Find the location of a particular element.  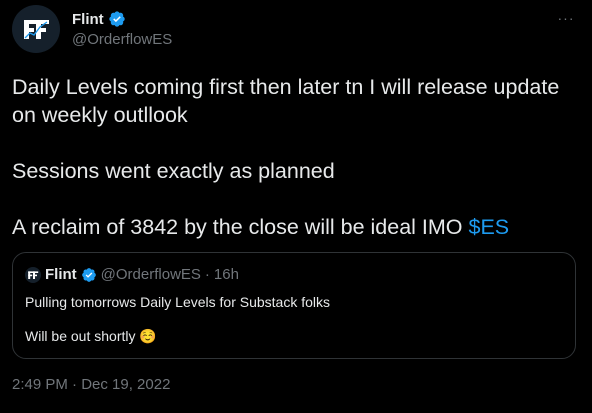

tweet-timestamp: 2:49 PM · Dec 19, 2022 is located at coordinates (91, 384).